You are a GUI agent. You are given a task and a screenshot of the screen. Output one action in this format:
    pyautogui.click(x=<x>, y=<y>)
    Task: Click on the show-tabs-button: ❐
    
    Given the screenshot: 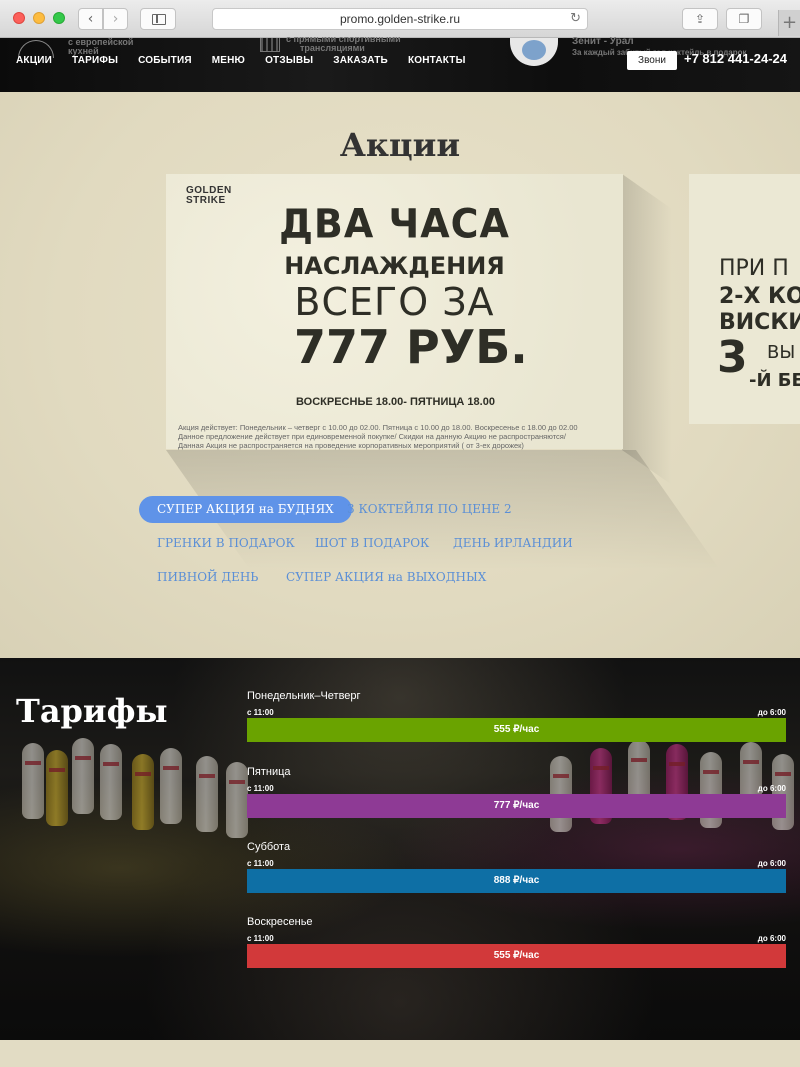 What is the action you would take?
    pyautogui.click(x=744, y=19)
    